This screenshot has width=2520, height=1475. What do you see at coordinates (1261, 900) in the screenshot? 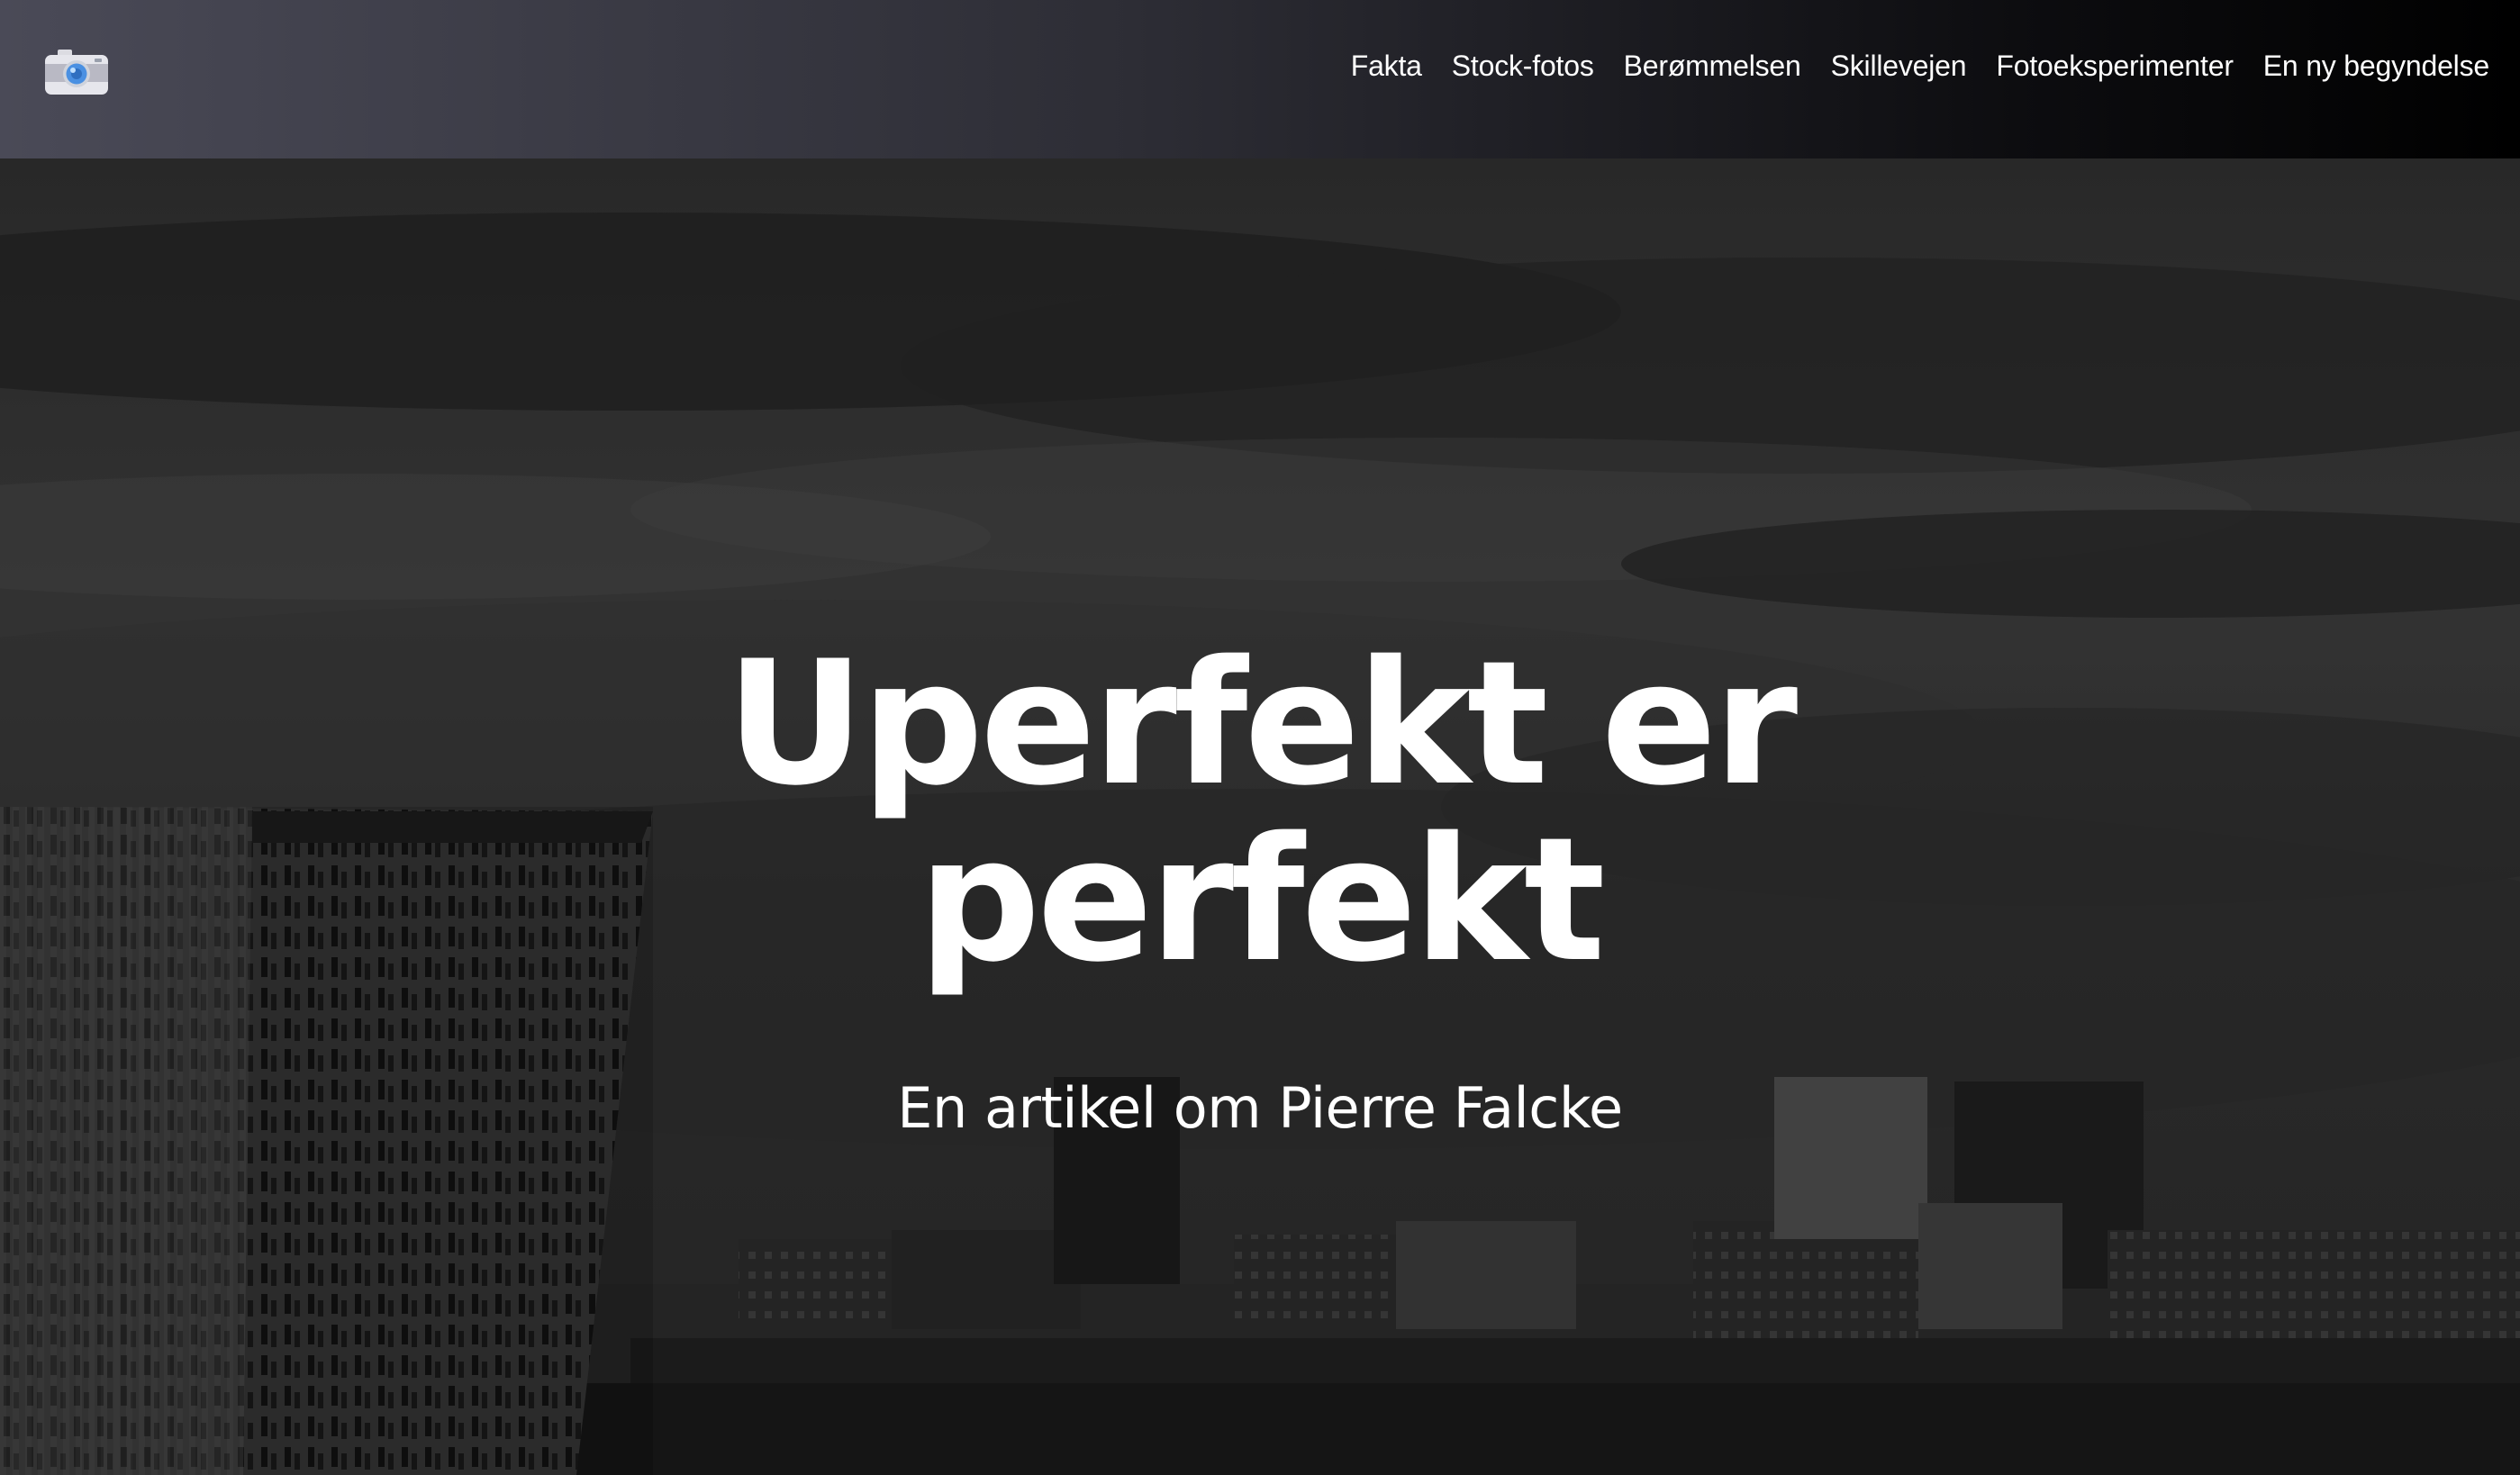
I see `hero-title-line-2: perfekt` at bounding box center [1261, 900].